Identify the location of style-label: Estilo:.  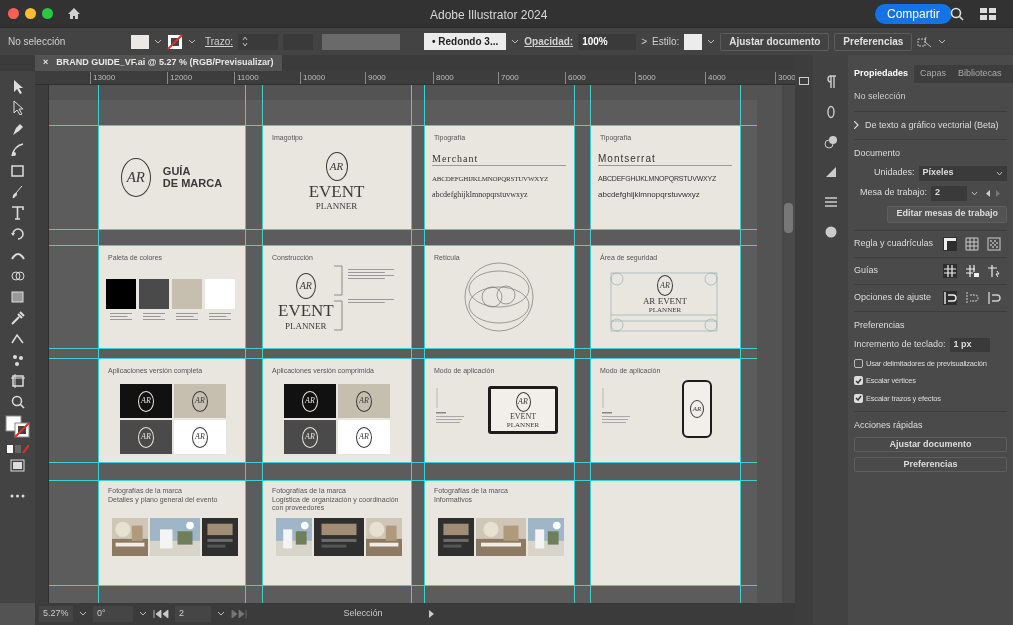
(666, 42).